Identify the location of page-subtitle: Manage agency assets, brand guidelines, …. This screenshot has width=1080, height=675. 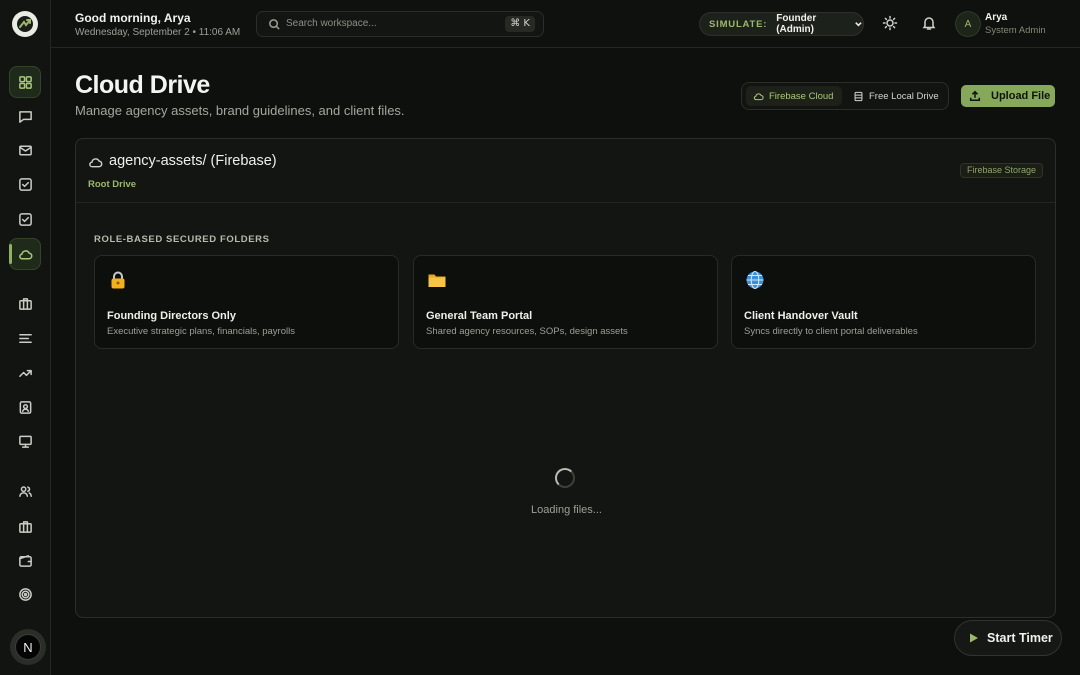
(240, 110).